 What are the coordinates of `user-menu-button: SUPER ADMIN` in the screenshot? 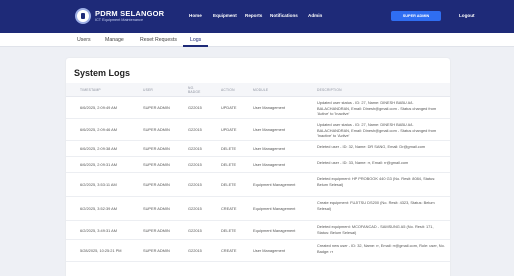 It's located at (416, 16).